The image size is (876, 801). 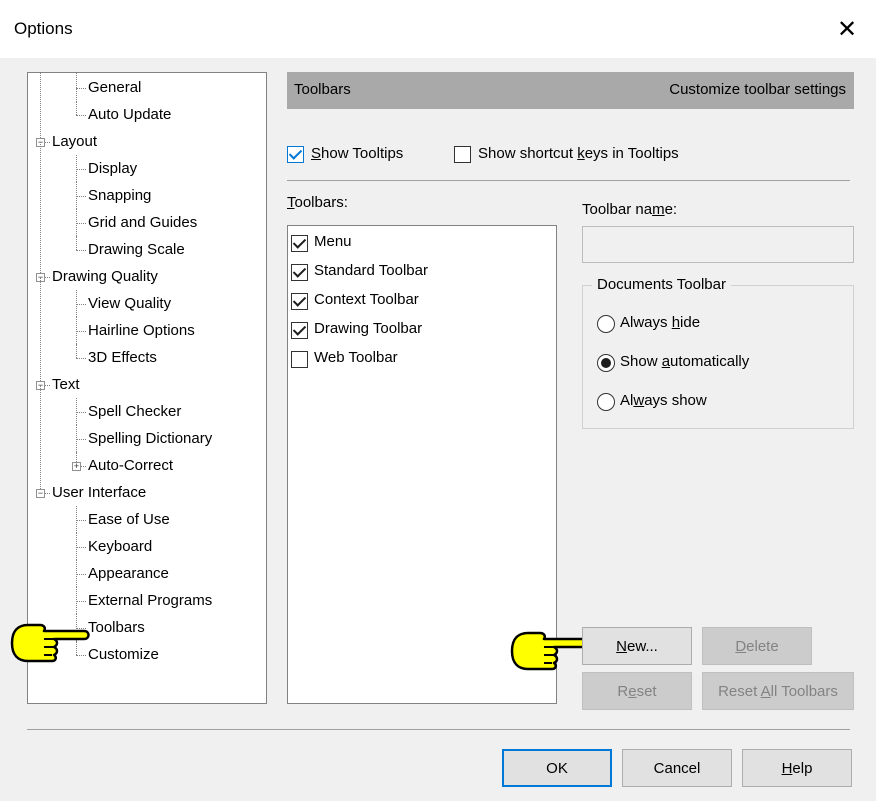 I want to click on tree-item: Drawing Quality, so click(x=105, y=276).